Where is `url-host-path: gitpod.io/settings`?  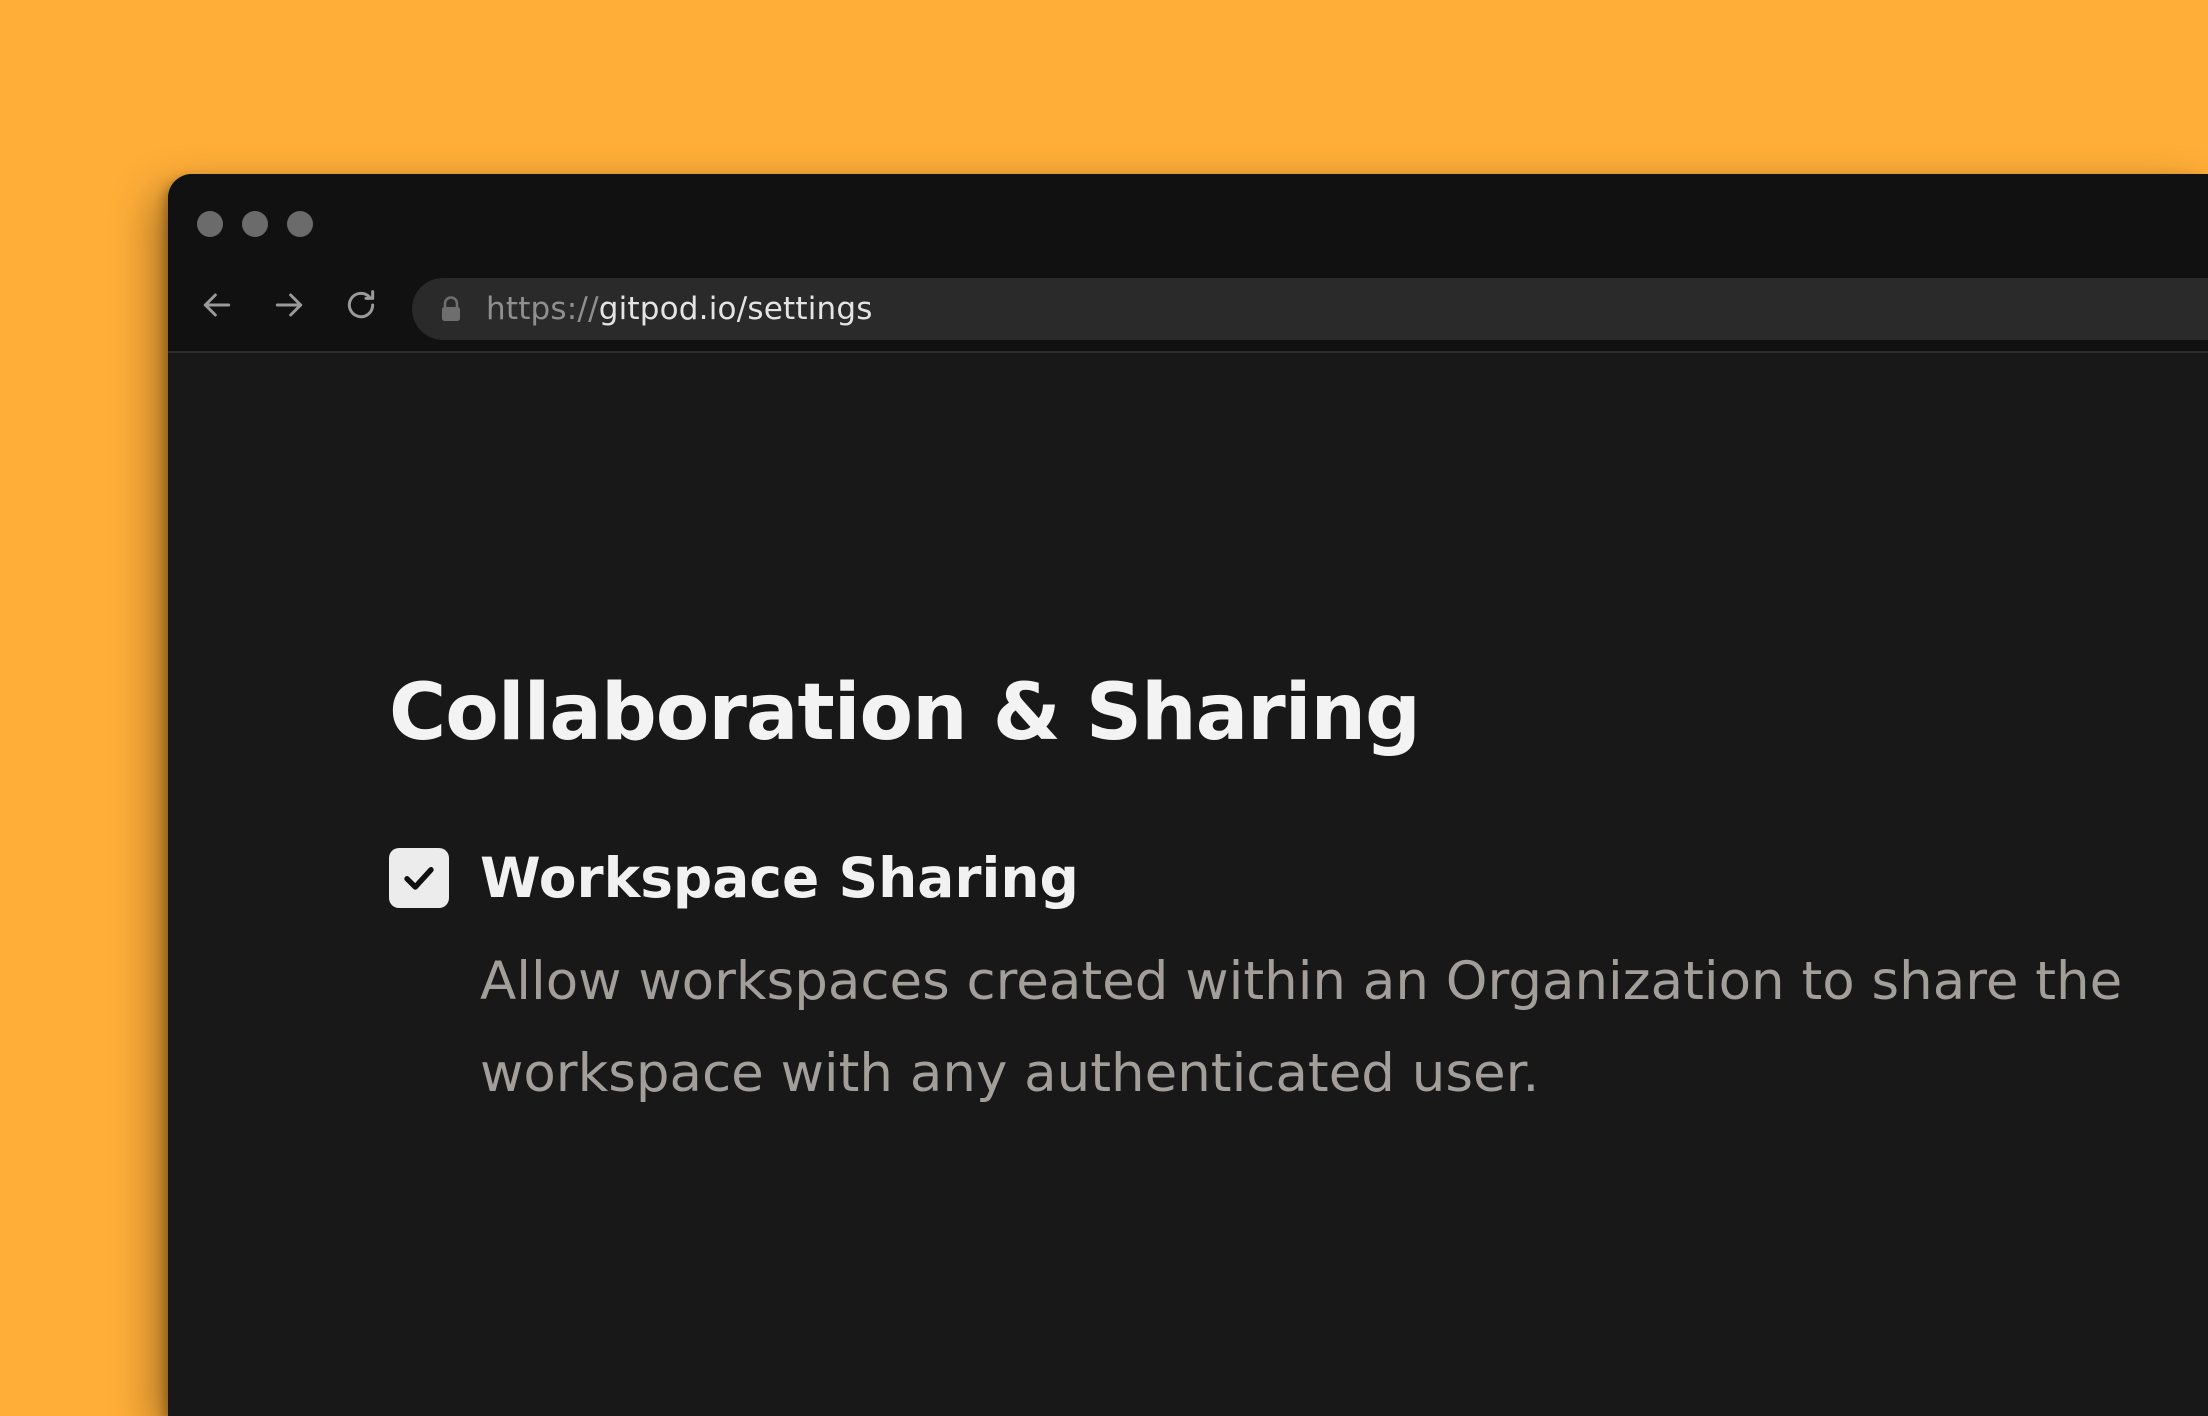 url-host-path: gitpod.io/settings is located at coordinates (735, 309).